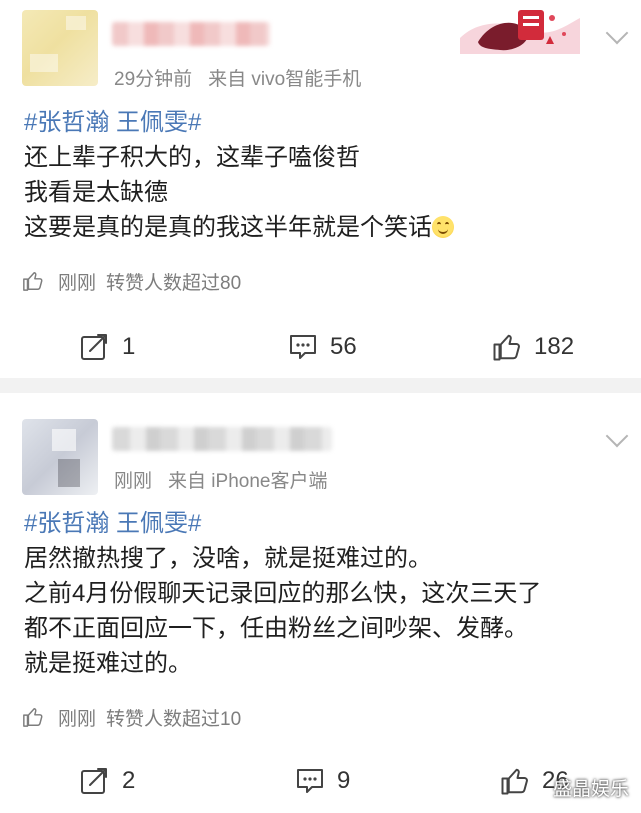 This screenshot has width=641, height=813. I want to click on repost-button: 1, so click(107, 347).